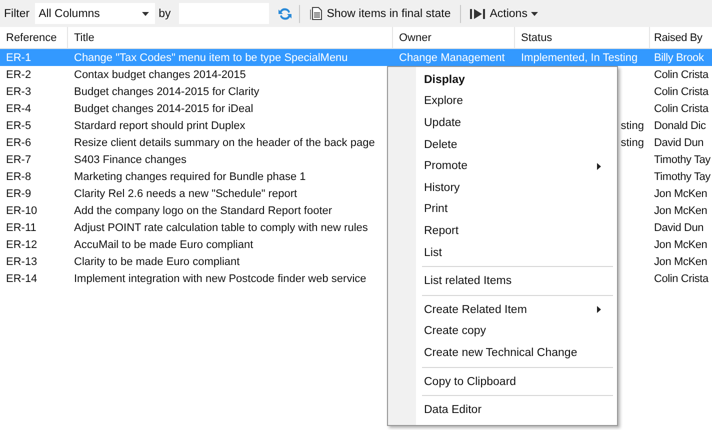 Image resolution: width=712 pixels, height=430 pixels. Describe the element at coordinates (164, 14) in the screenshot. I see `by-label: by` at that location.